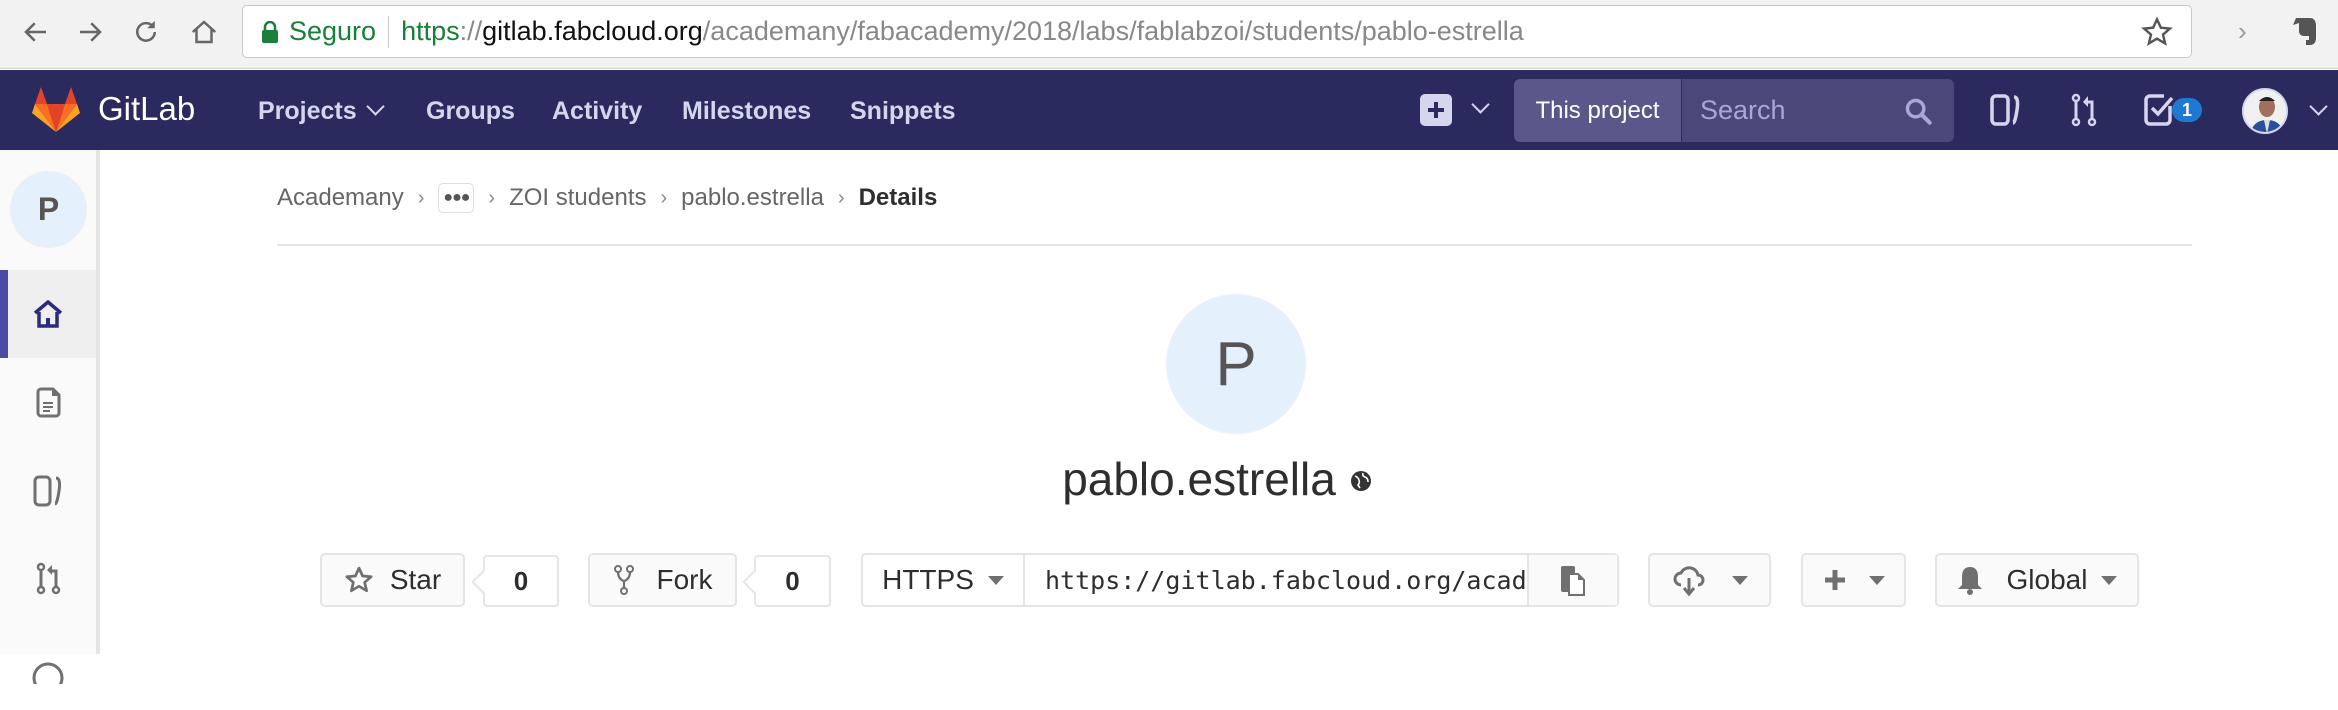 Image resolution: width=2338 pixels, height=710 pixels. What do you see at coordinates (2242, 31) in the screenshot?
I see `extensions-overflow-icon: ›` at bounding box center [2242, 31].